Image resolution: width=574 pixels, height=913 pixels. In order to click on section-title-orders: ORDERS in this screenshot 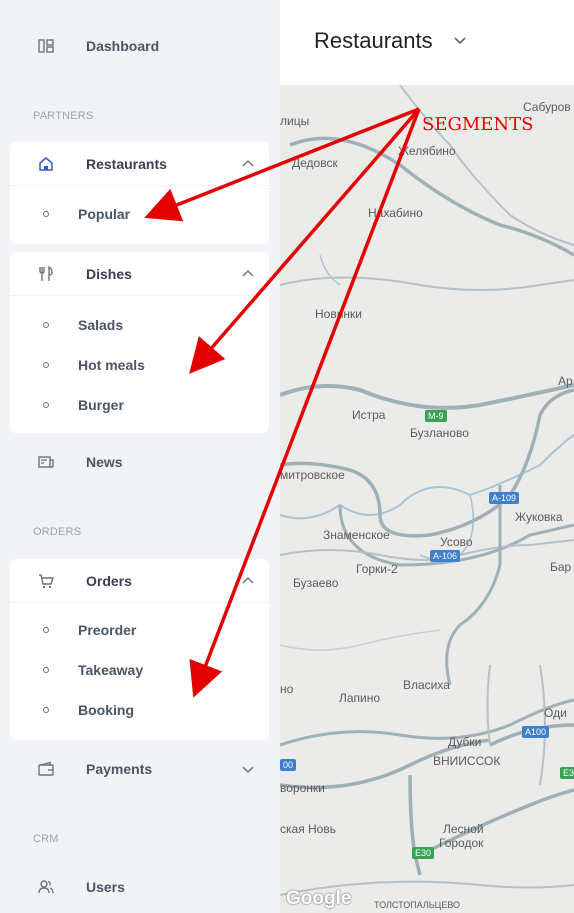, I will do `click(57, 532)`.